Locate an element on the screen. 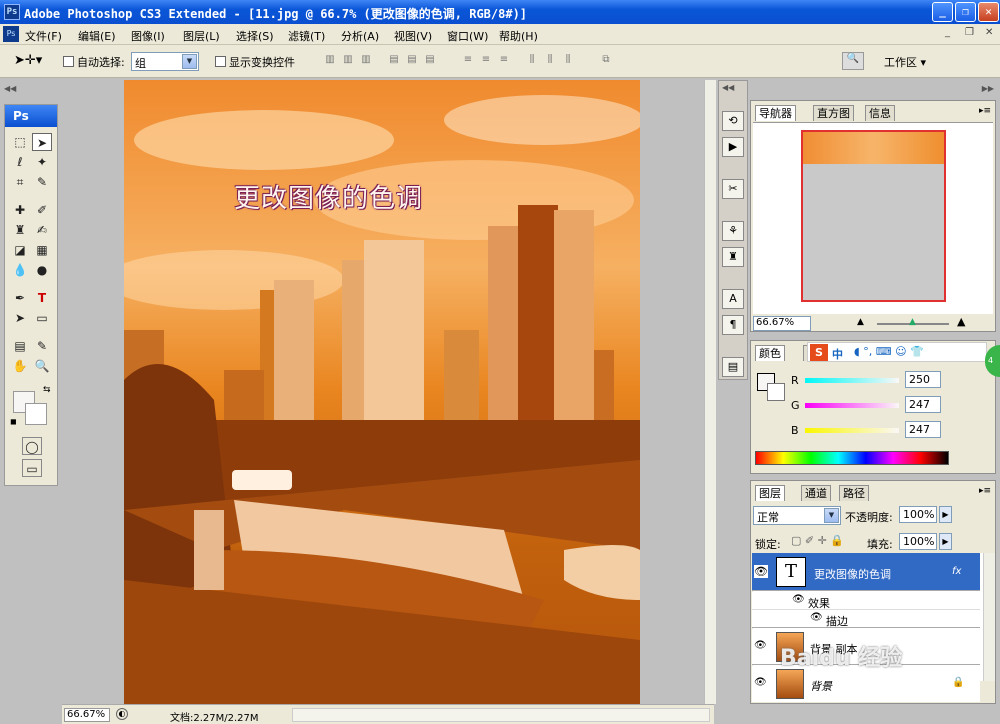  bridge-icon: 🔍 is located at coordinates (853, 61).